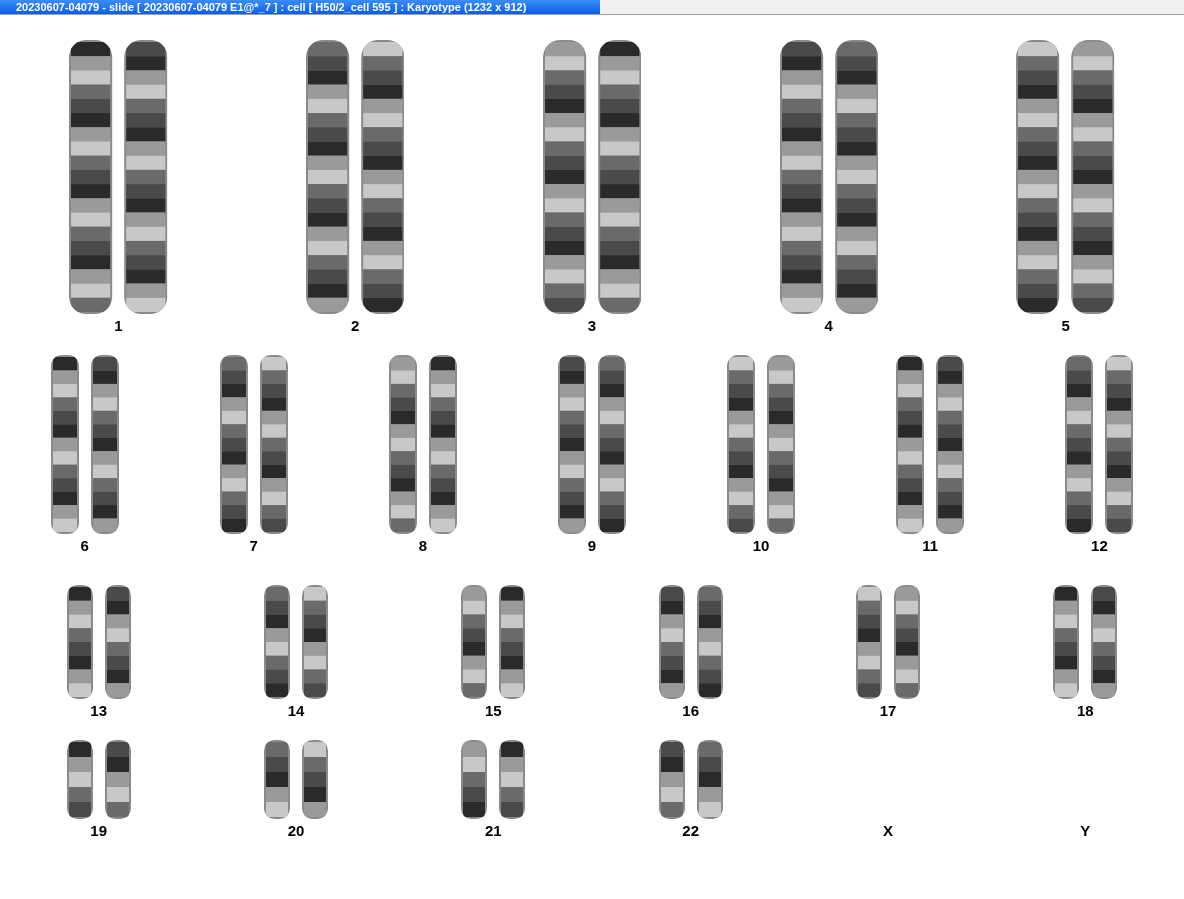 The height and width of the screenshot is (899, 1184). Describe the element at coordinates (1065, 327) in the screenshot. I see `chromosome-number: 5` at that location.